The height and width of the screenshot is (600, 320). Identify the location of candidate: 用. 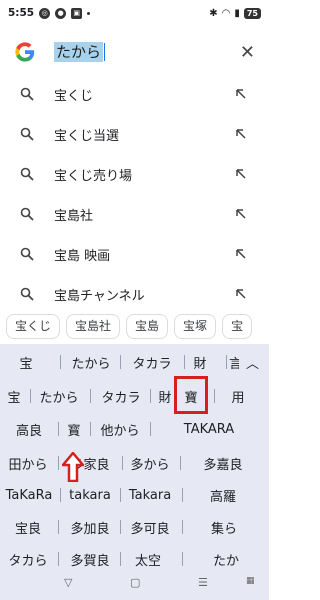
(238, 396).